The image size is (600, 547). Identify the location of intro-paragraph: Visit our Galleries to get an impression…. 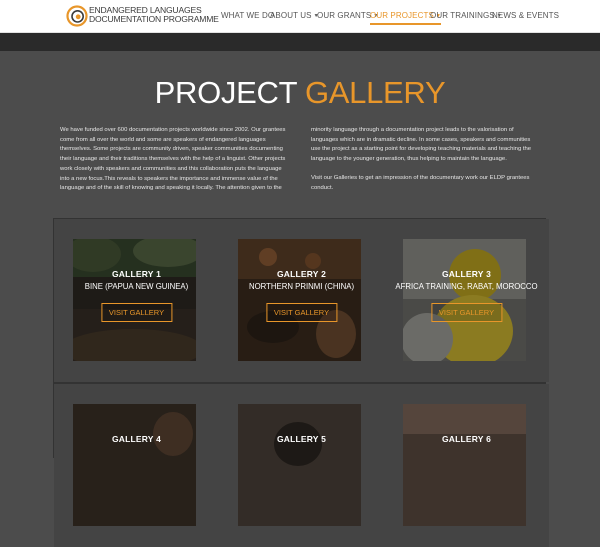
(420, 182).